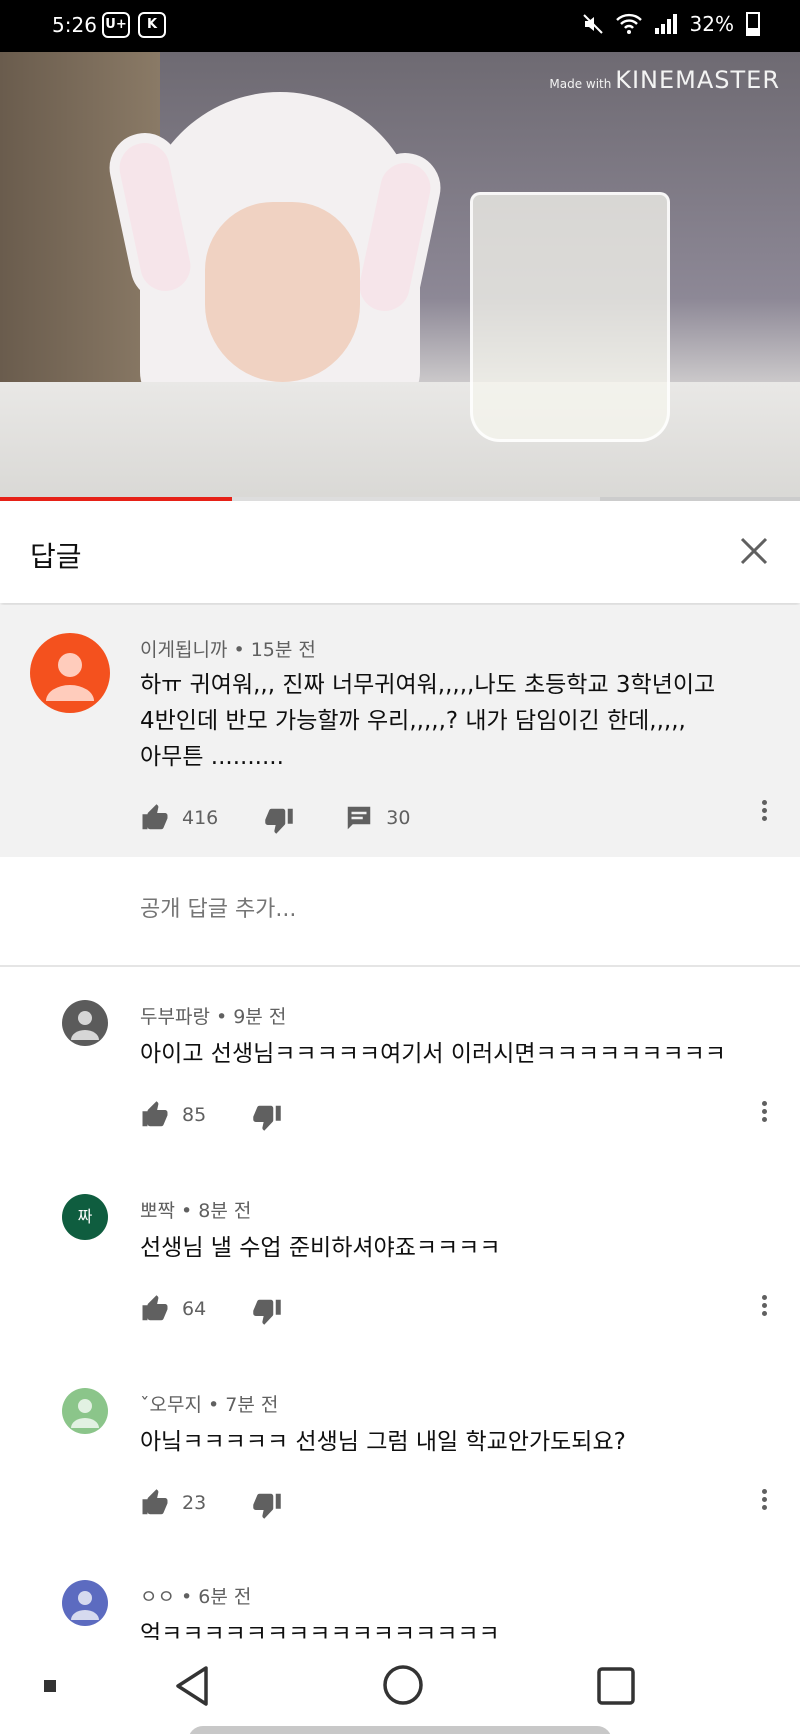 The image size is (800, 1734). I want to click on recents-icon, so click(616, 1686).